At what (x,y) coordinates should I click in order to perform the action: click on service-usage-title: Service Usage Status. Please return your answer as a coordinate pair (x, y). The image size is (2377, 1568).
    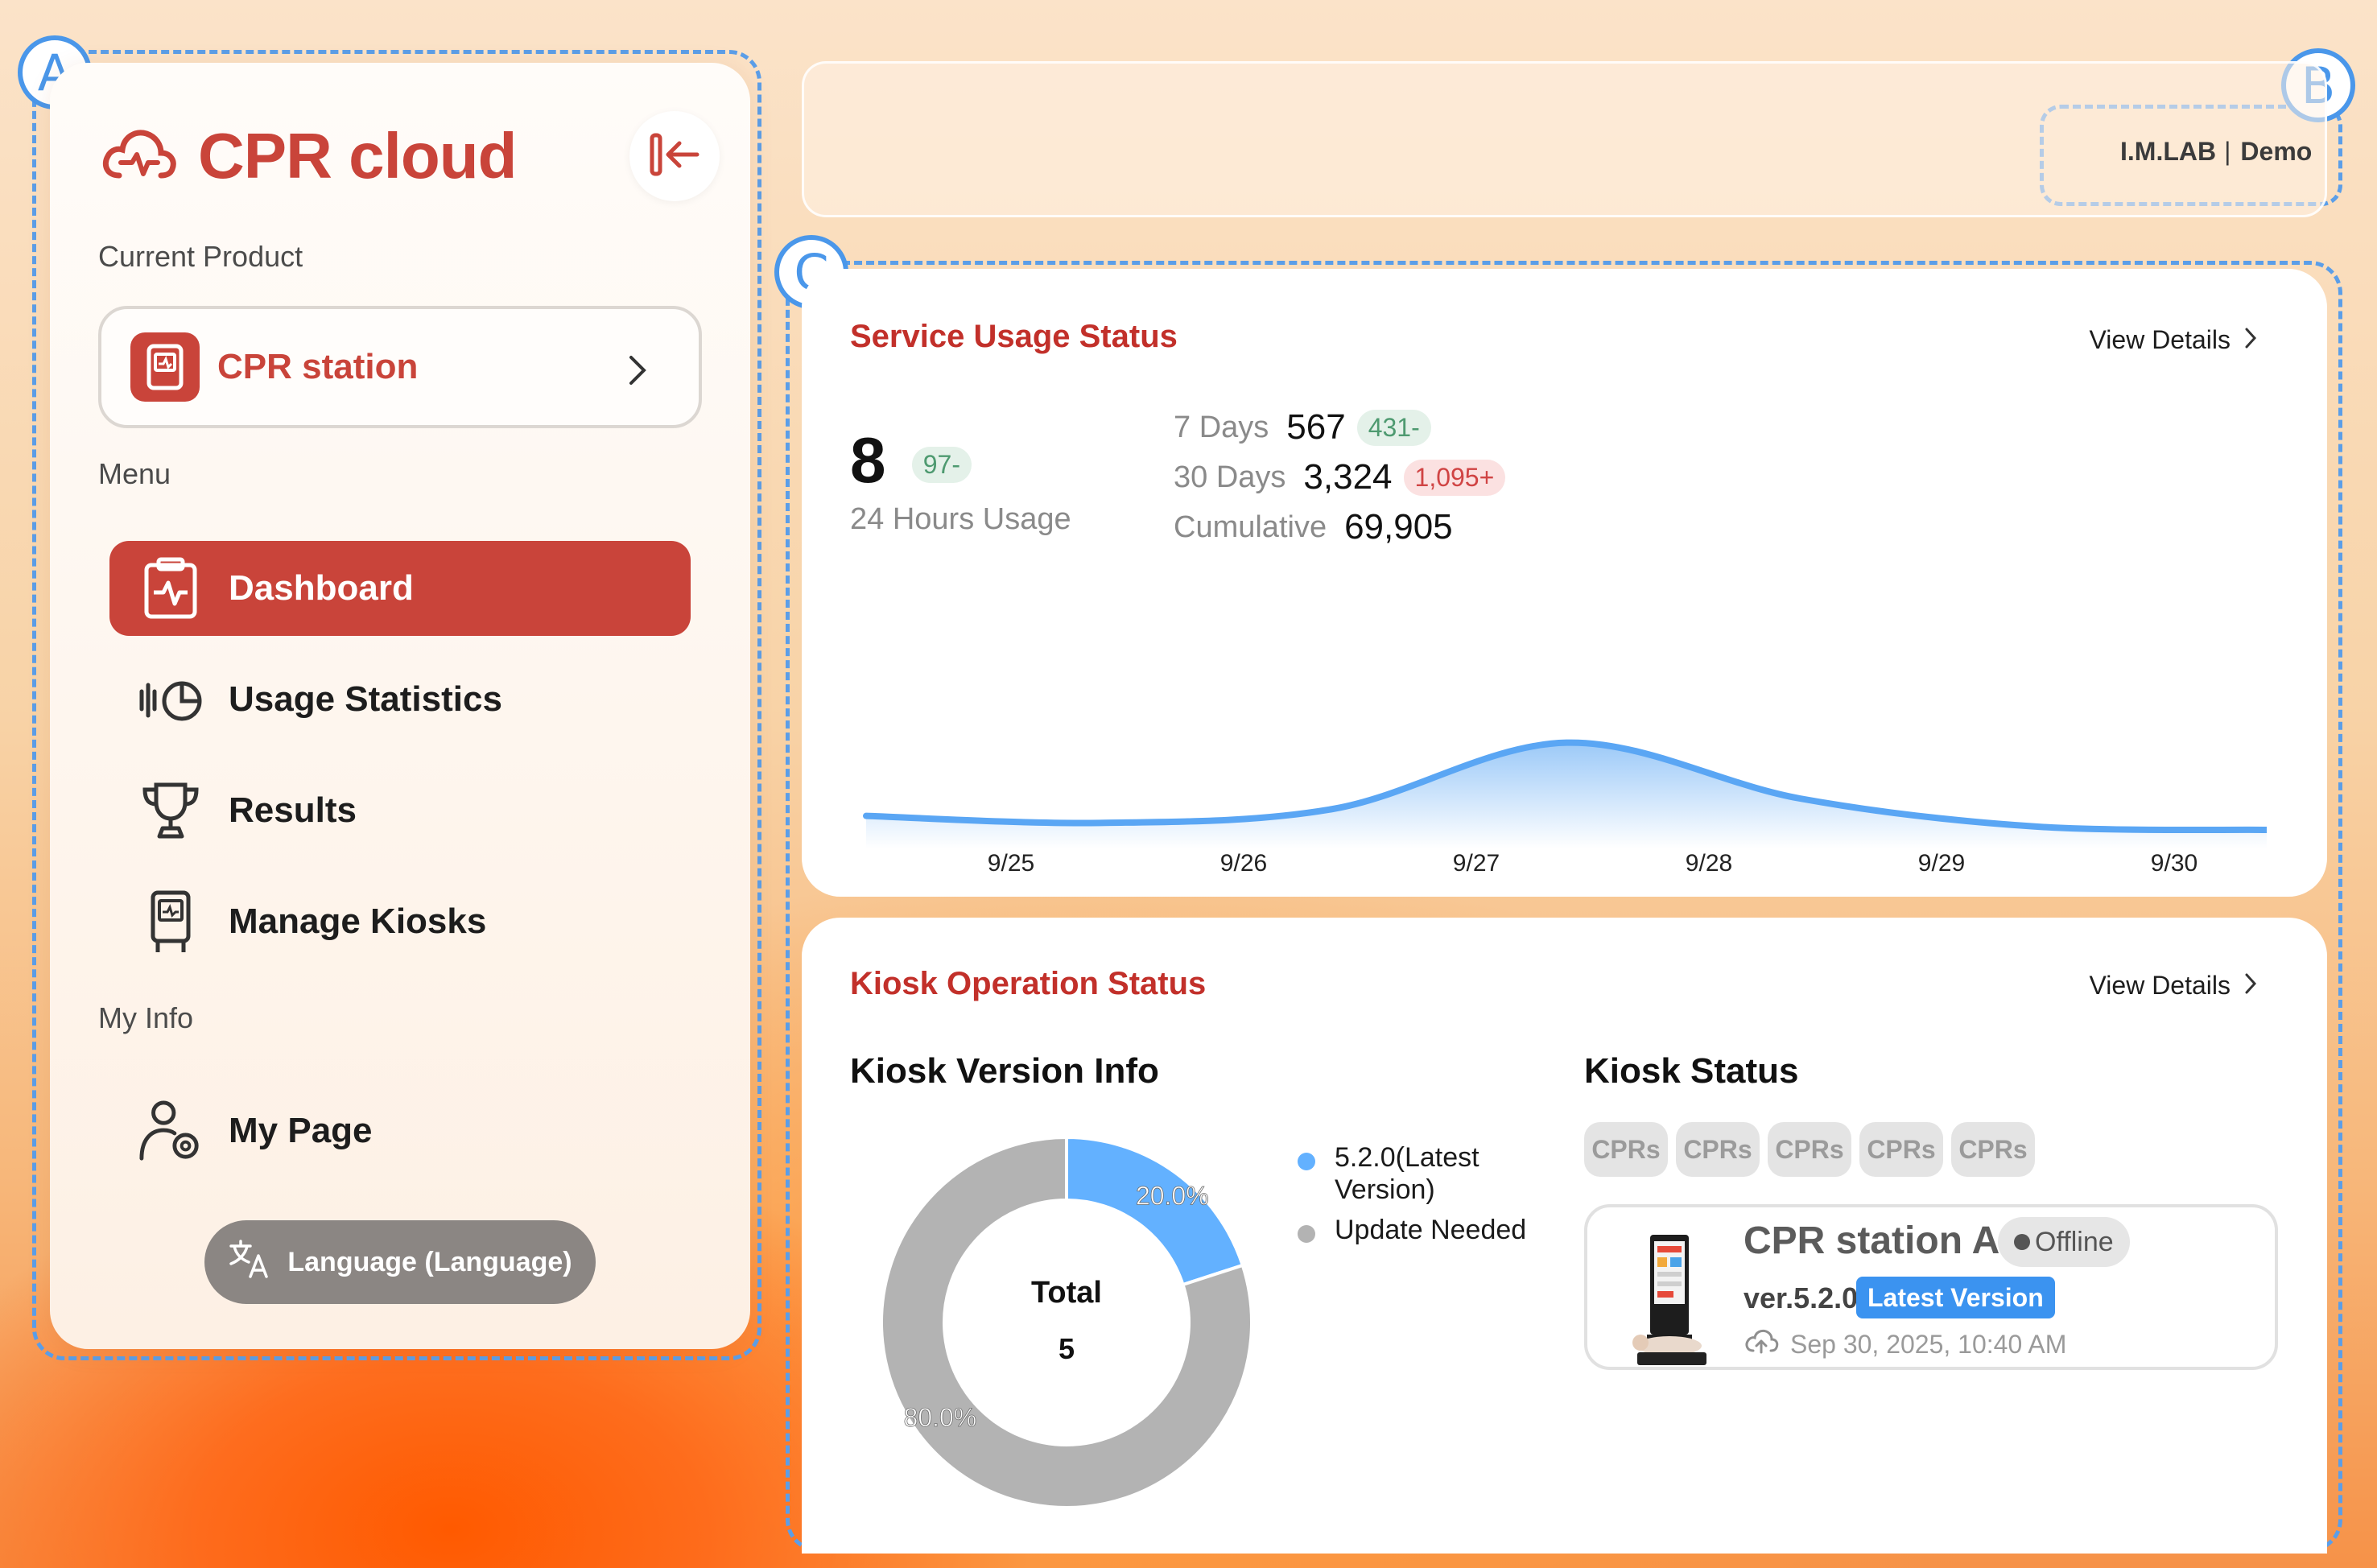
    Looking at the image, I should click on (1014, 336).